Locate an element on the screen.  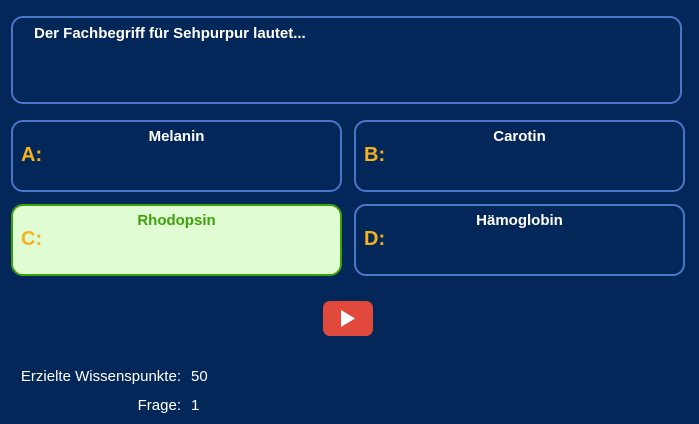
answer-a-text: Melanin is located at coordinates (176, 136).